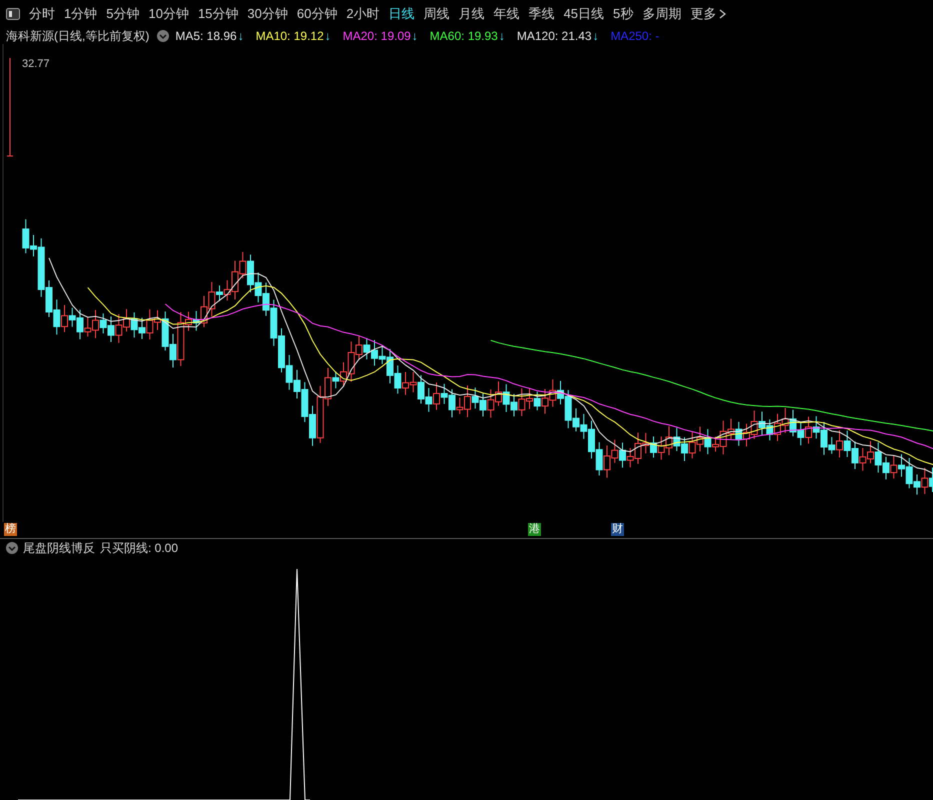  What do you see at coordinates (293, 36) in the screenshot?
I see `moving-average-value: MA10: 19.12↓` at bounding box center [293, 36].